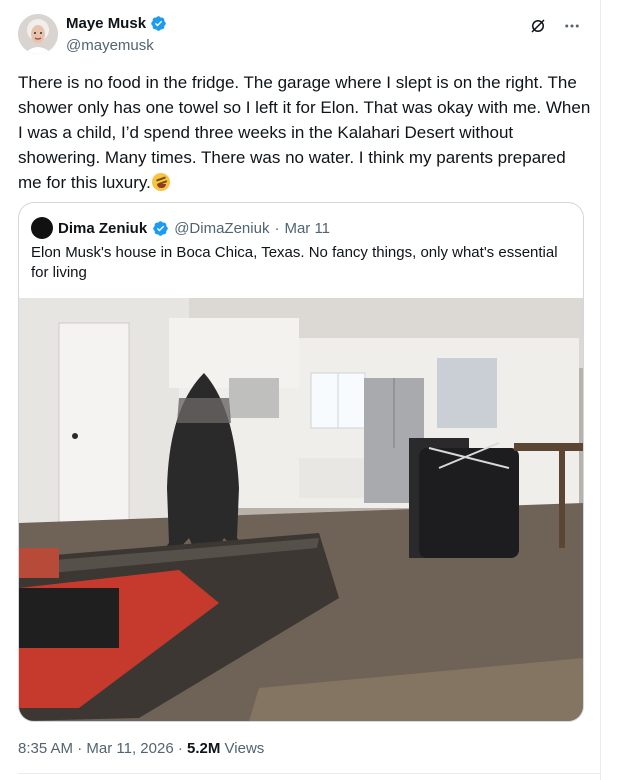 Image resolution: width=622 pixels, height=780 pixels. What do you see at coordinates (600, 390) in the screenshot?
I see `column-divider` at bounding box center [600, 390].